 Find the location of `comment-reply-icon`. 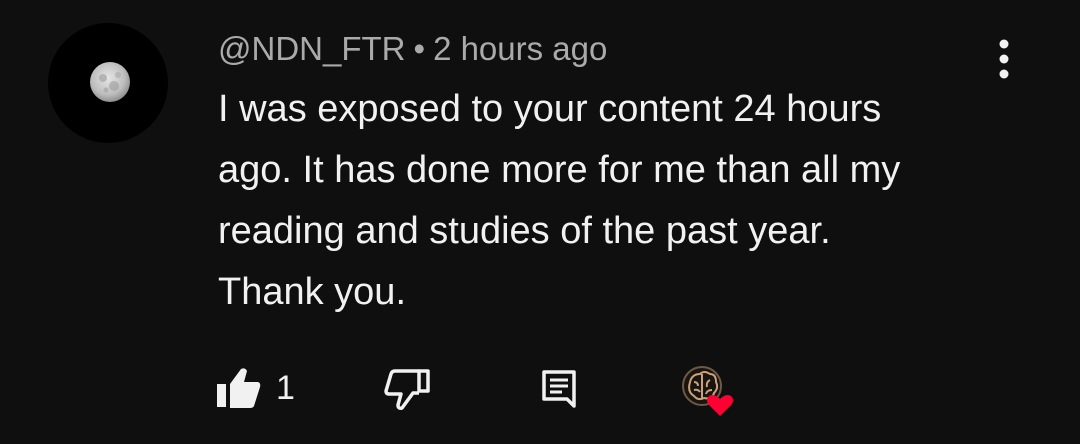

comment-reply-icon is located at coordinates (559, 389).